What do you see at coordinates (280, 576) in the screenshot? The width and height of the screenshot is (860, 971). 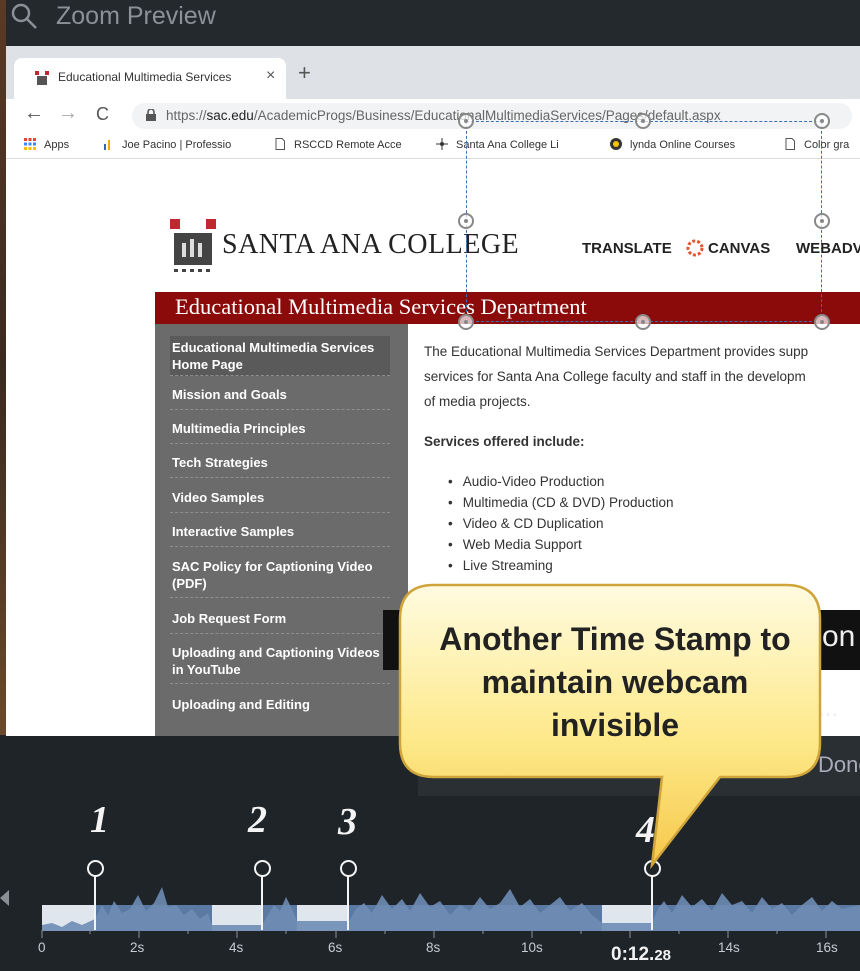 I see `sidenav-item-captioning-policy: SAC Policy for Captioning Video (PDF)` at bounding box center [280, 576].